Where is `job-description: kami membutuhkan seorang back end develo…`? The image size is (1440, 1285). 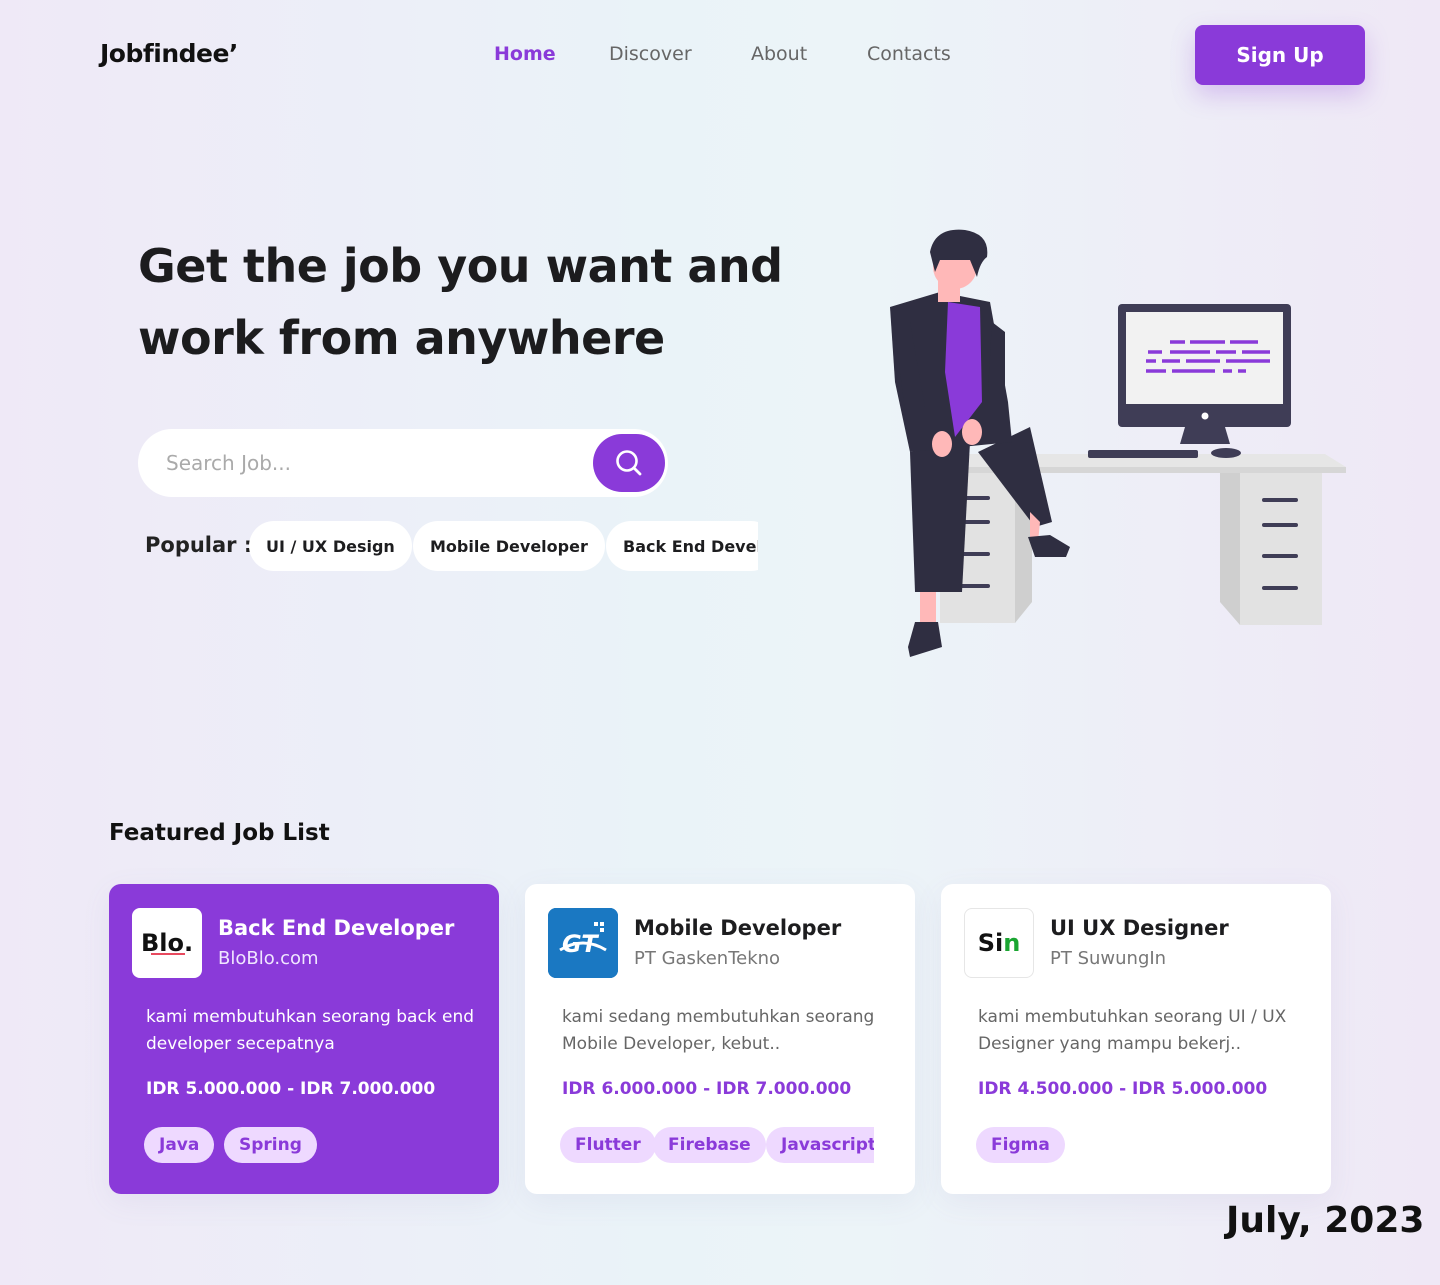
job-description: kami membutuhkan seorang back end develo… is located at coordinates (310, 1030).